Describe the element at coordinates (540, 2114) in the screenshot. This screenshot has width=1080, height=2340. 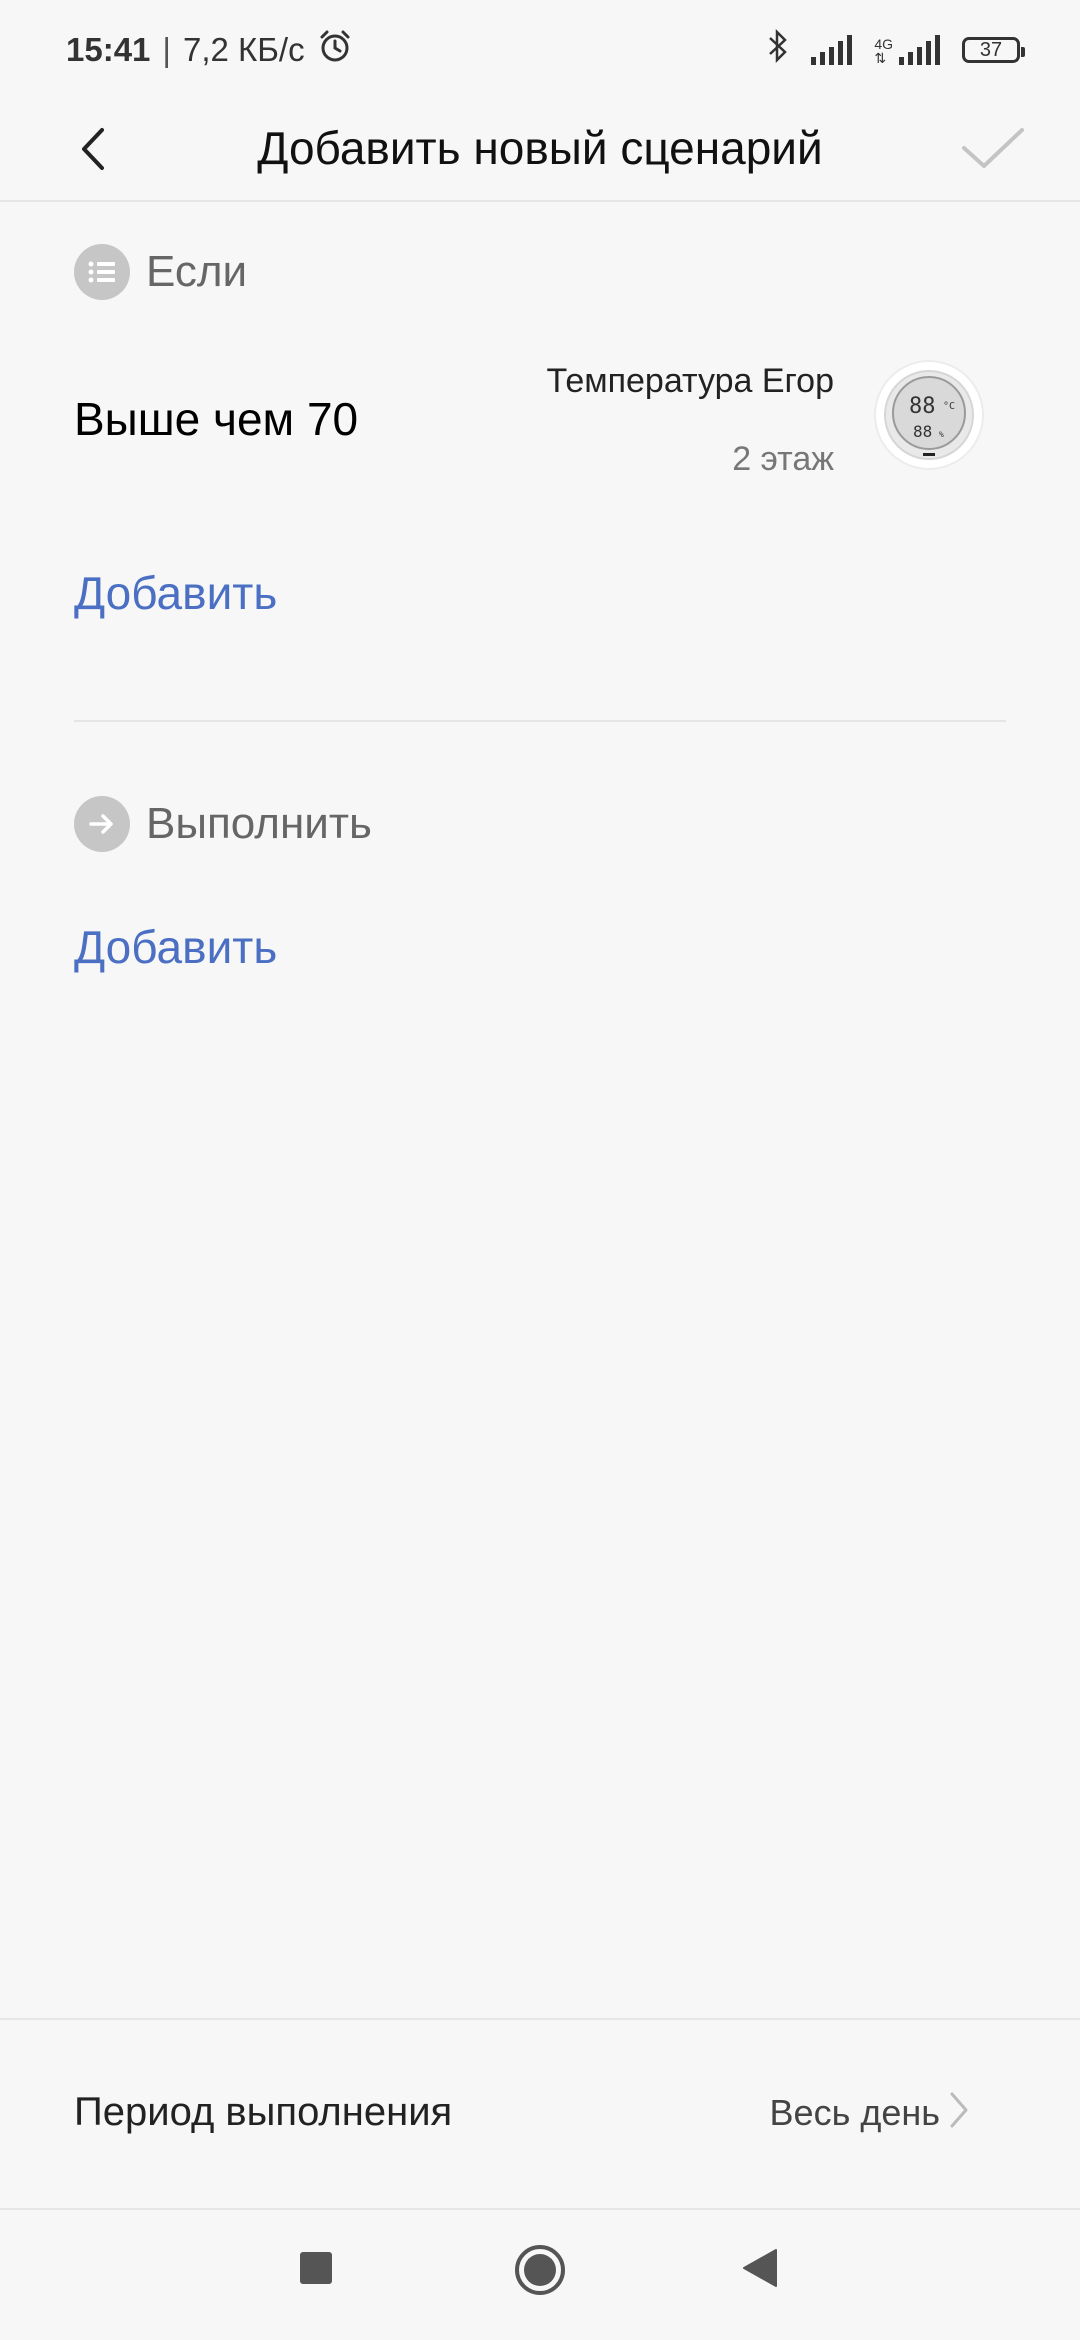
I see `execution-period-row: Период выполнения Весь день` at that location.